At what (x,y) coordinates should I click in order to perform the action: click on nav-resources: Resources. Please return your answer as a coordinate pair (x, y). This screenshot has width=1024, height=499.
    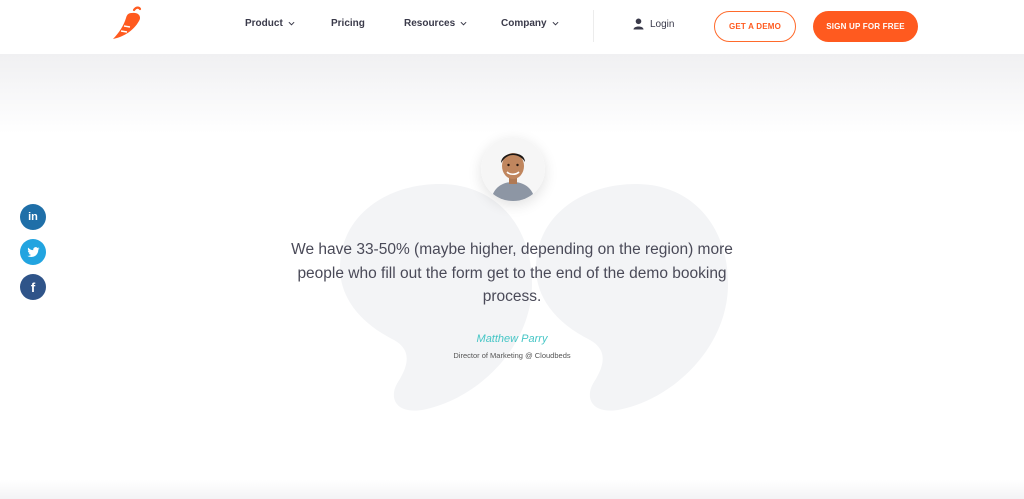
    Looking at the image, I should click on (435, 23).